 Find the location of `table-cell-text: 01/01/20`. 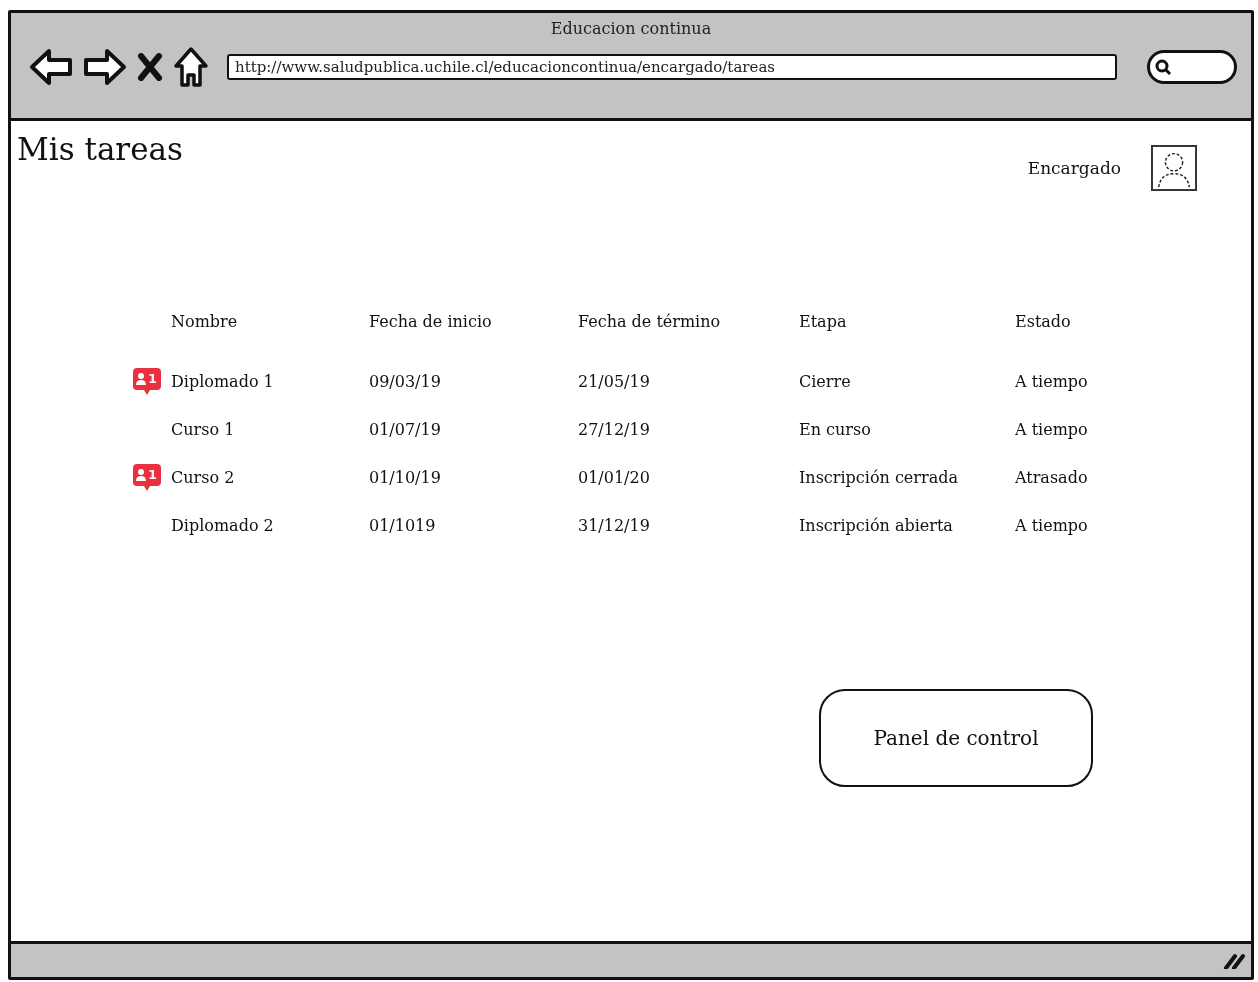

table-cell-text: 01/01/20 is located at coordinates (614, 477).